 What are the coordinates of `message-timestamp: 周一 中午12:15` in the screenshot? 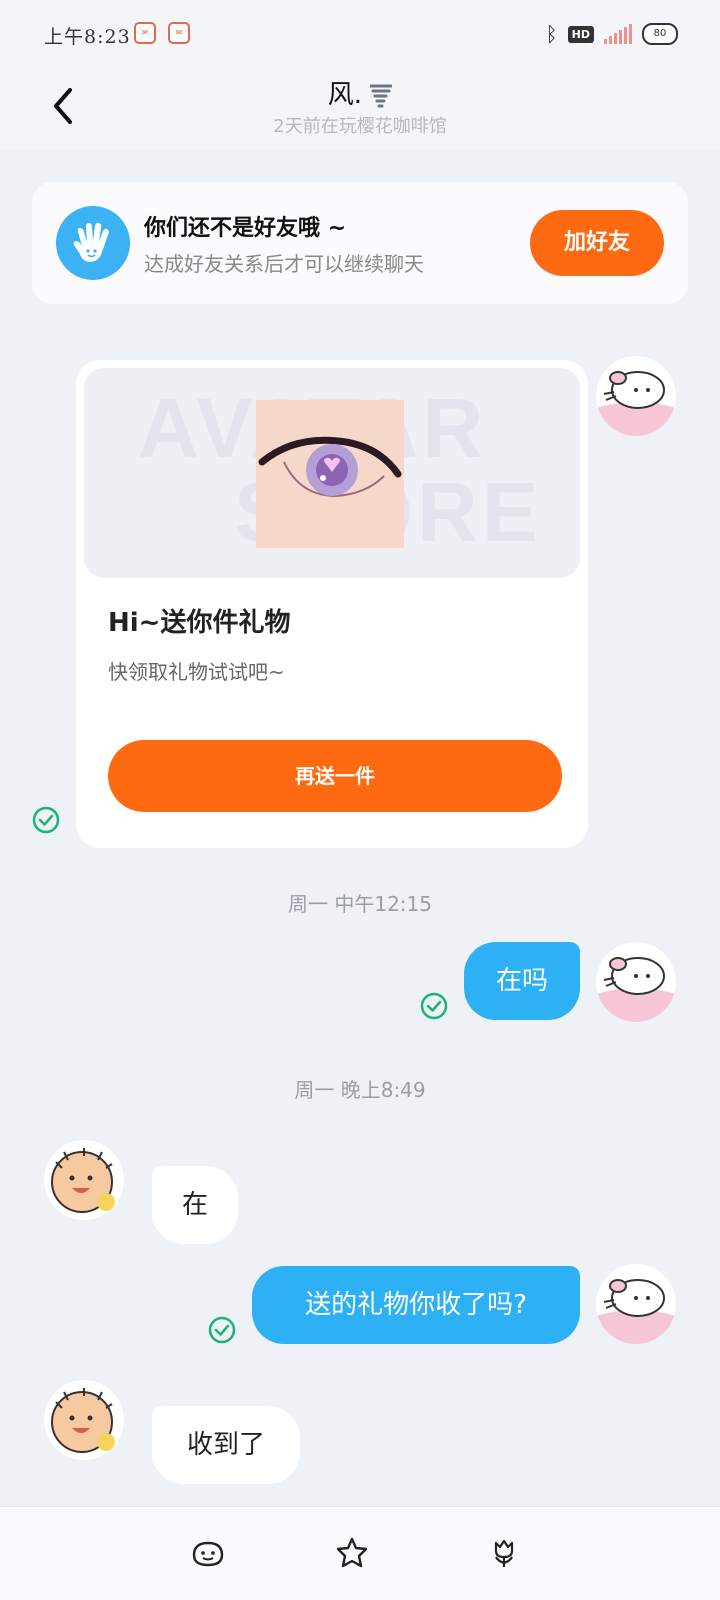 It's located at (360, 904).